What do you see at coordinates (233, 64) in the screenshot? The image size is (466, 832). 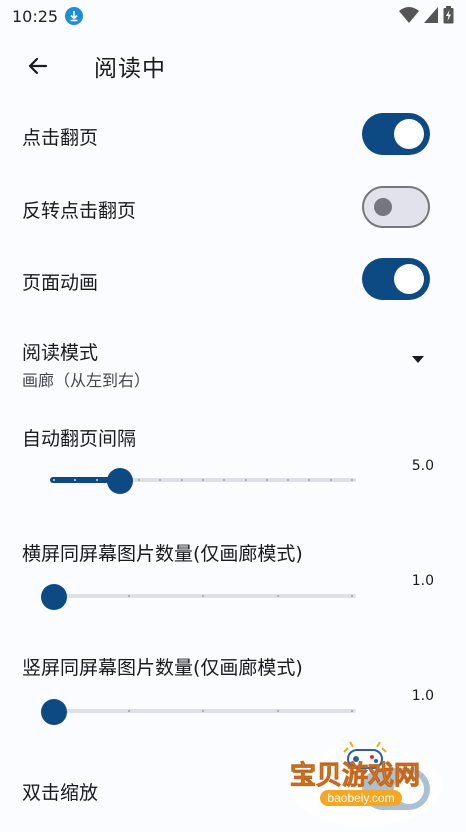 I see `app-bar: 阅读中` at bounding box center [233, 64].